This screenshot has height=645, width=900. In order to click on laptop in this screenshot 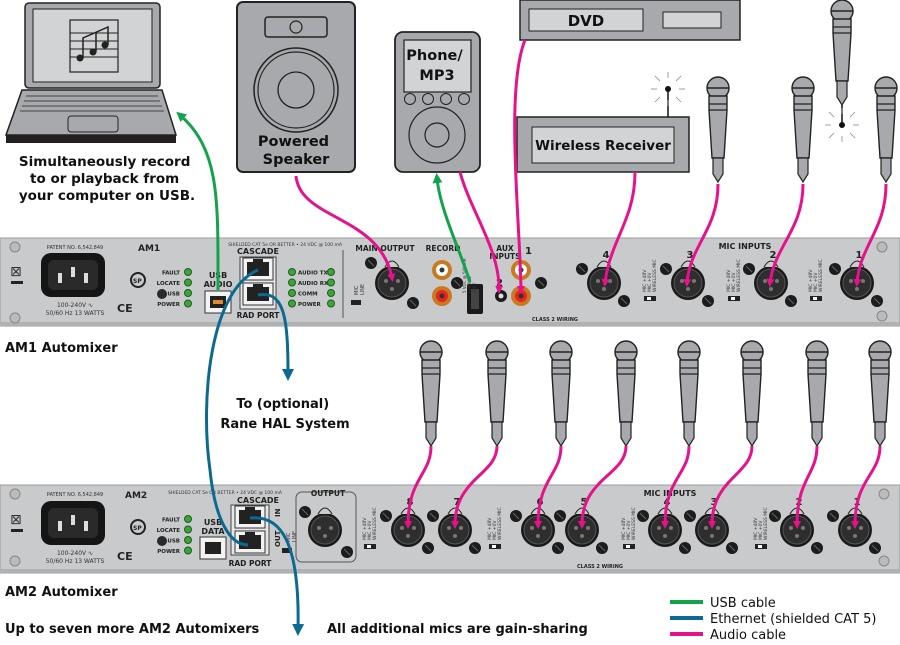, I will do `click(91, 72)`.